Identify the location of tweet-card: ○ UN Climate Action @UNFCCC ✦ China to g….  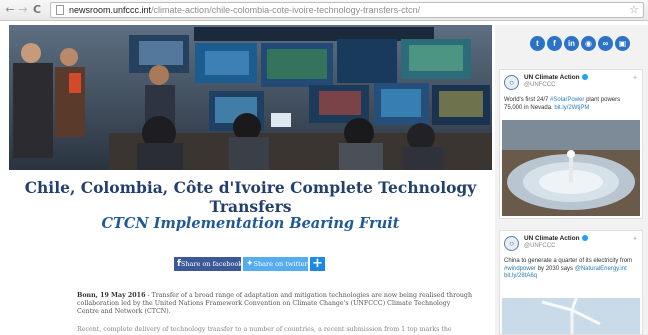
(571, 282).